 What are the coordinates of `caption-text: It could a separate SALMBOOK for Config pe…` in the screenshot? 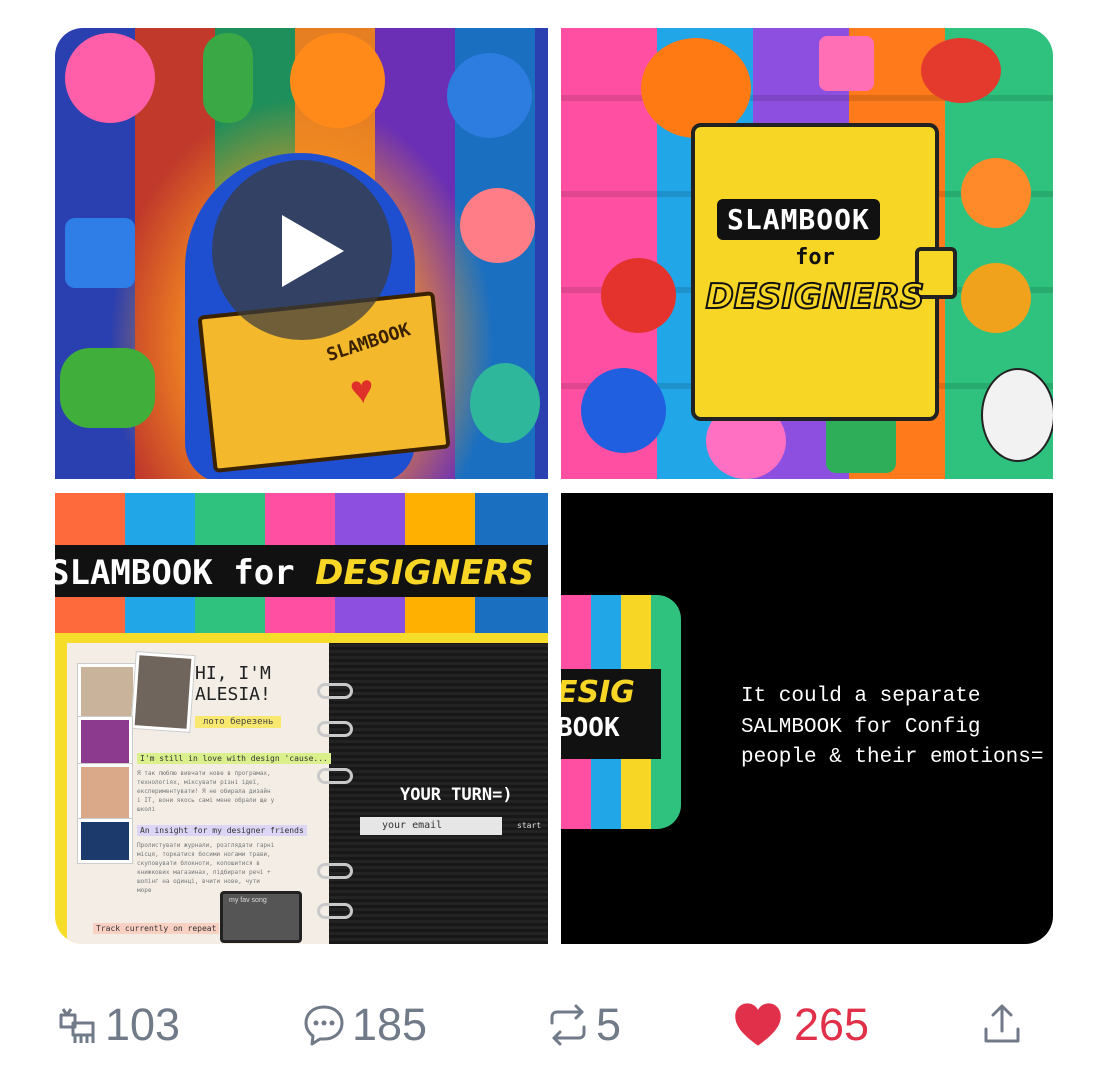 It's located at (892, 727).